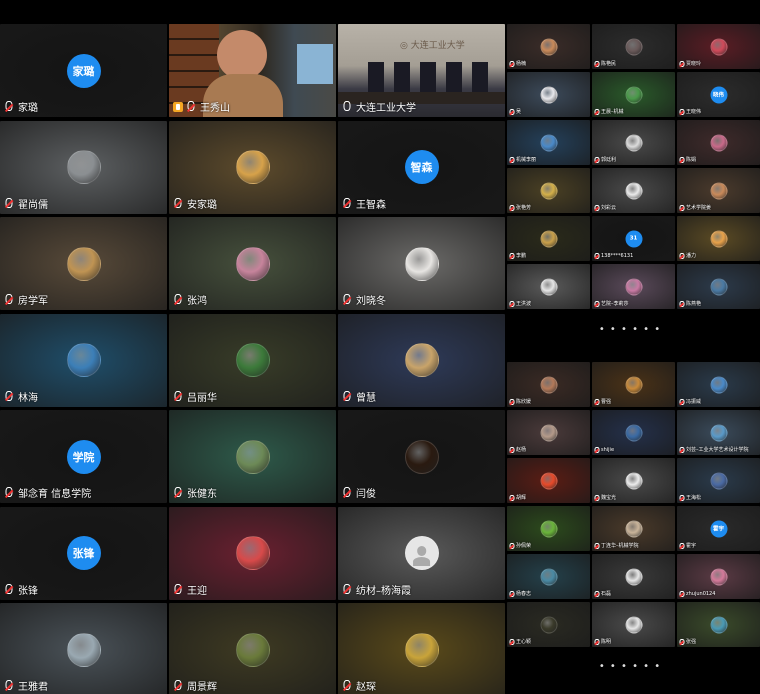 This screenshot has width=760, height=694. I want to click on participant-tile: 王心颖, so click(548, 624).